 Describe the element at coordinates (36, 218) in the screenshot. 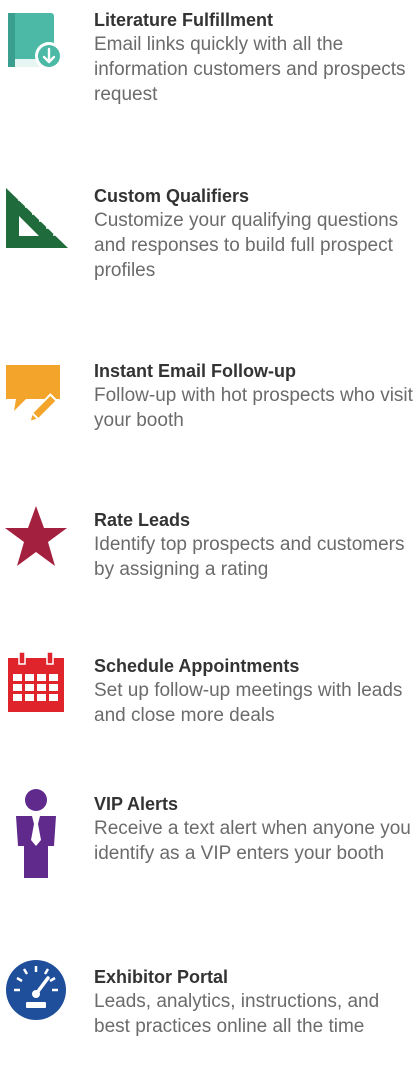

I see `triangle-ruler-icon` at that location.